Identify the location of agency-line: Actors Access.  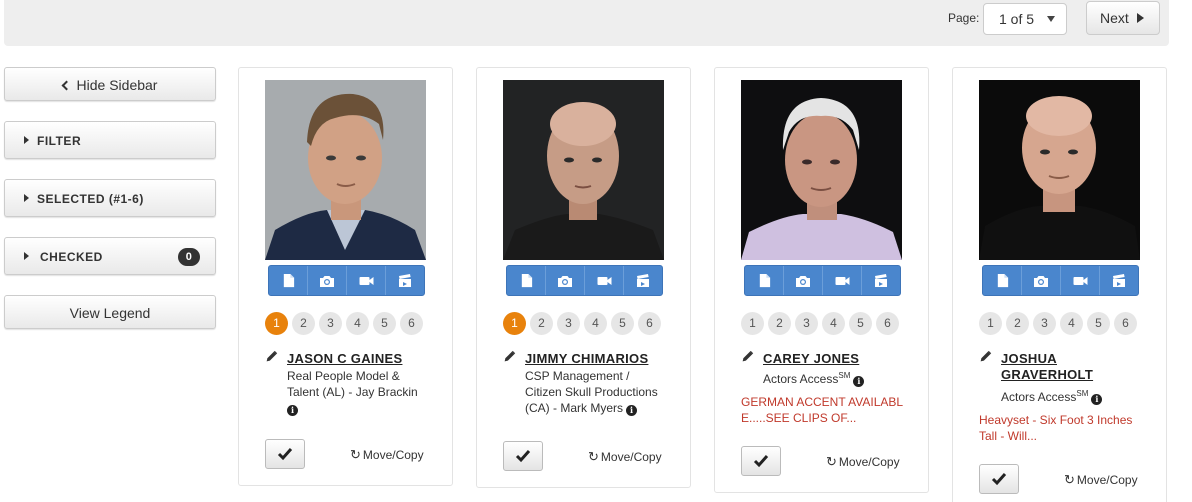
(1039, 397).